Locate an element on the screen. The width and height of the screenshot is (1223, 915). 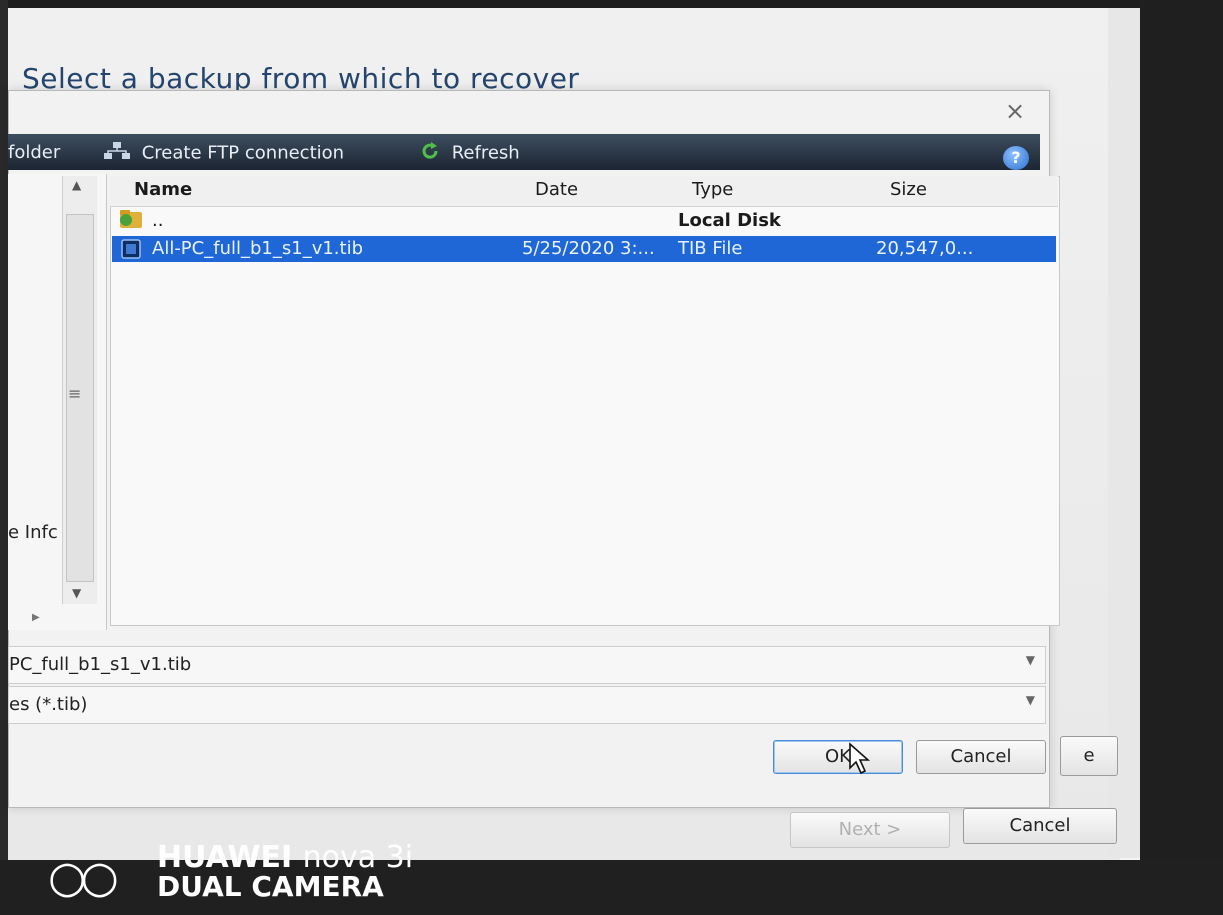
refresh-icon is located at coordinates (430, 153).